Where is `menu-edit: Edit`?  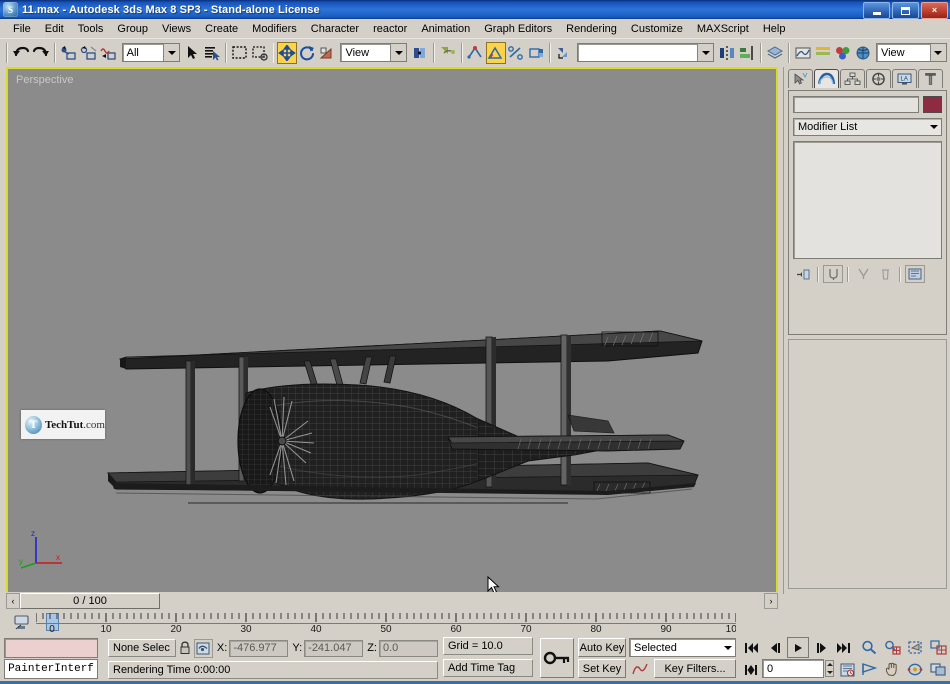
menu-edit: Edit is located at coordinates (54, 29).